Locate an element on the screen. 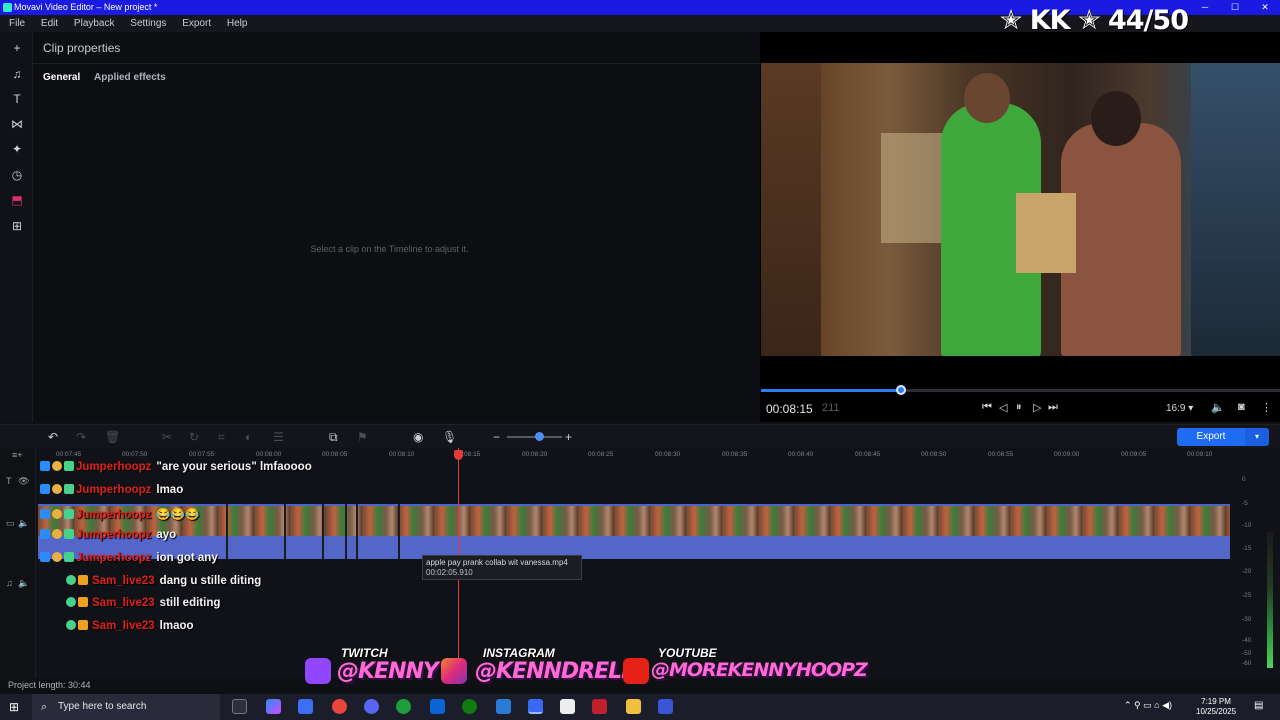  chat-text: still editing is located at coordinates (190, 603).